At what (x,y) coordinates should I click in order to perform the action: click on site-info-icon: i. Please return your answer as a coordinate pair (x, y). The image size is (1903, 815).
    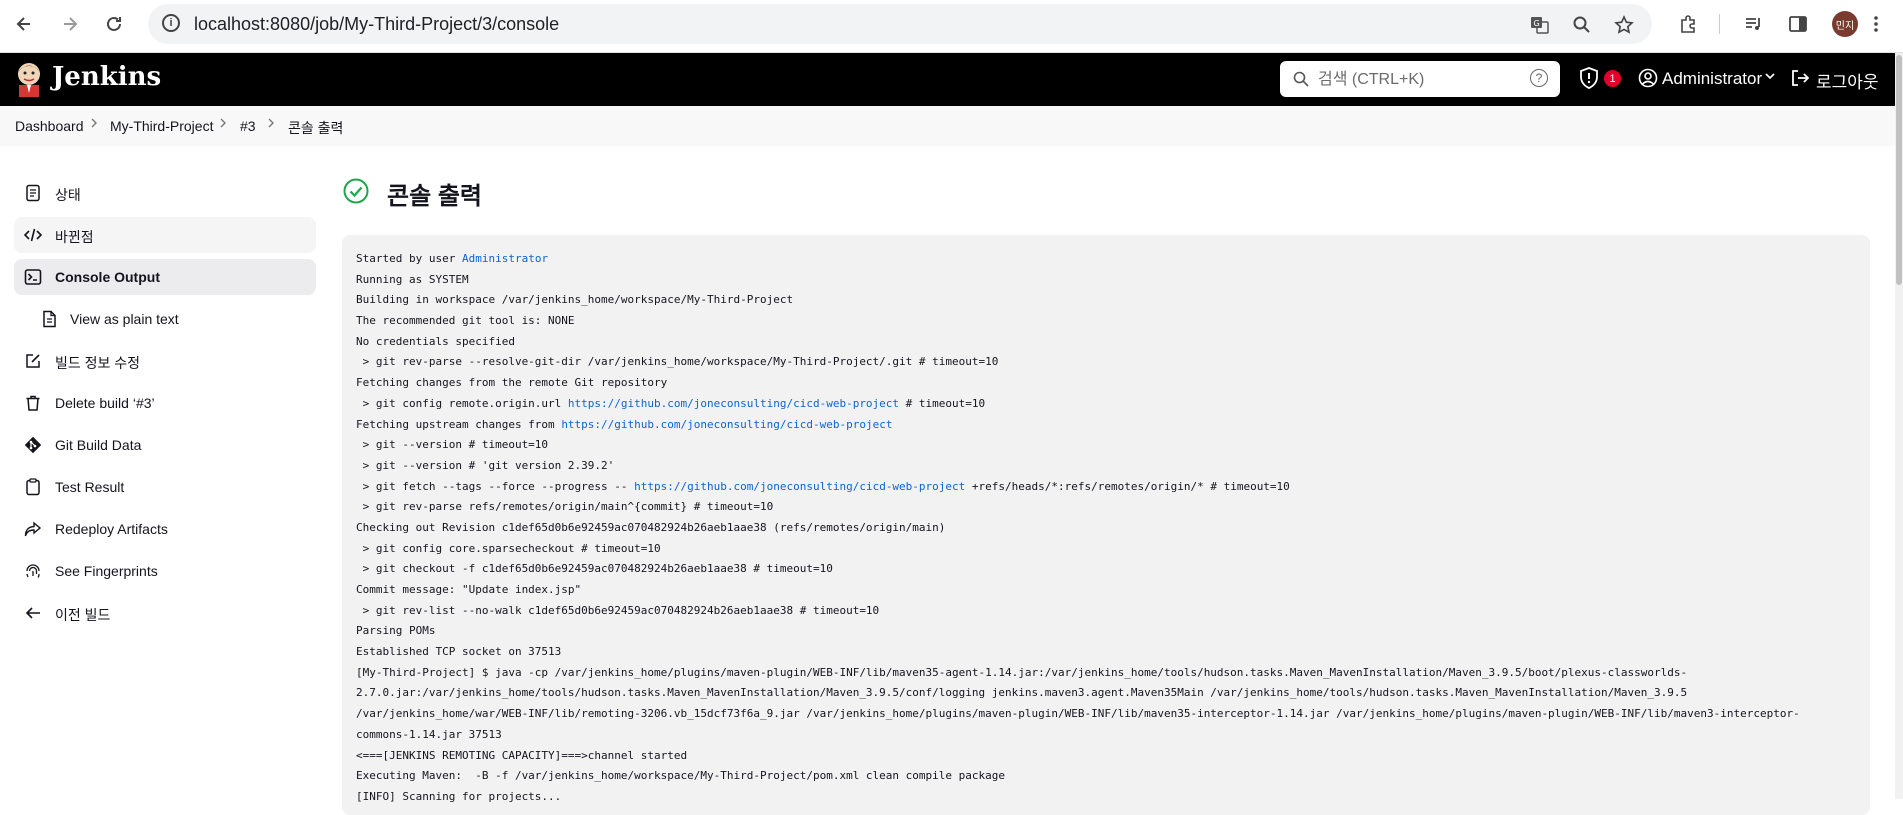
    Looking at the image, I should click on (171, 23).